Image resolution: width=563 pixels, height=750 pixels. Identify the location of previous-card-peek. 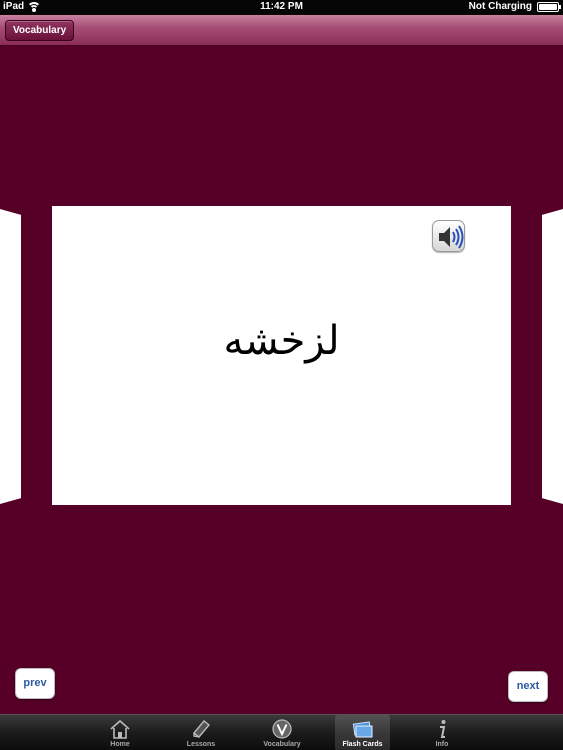
(10, 356).